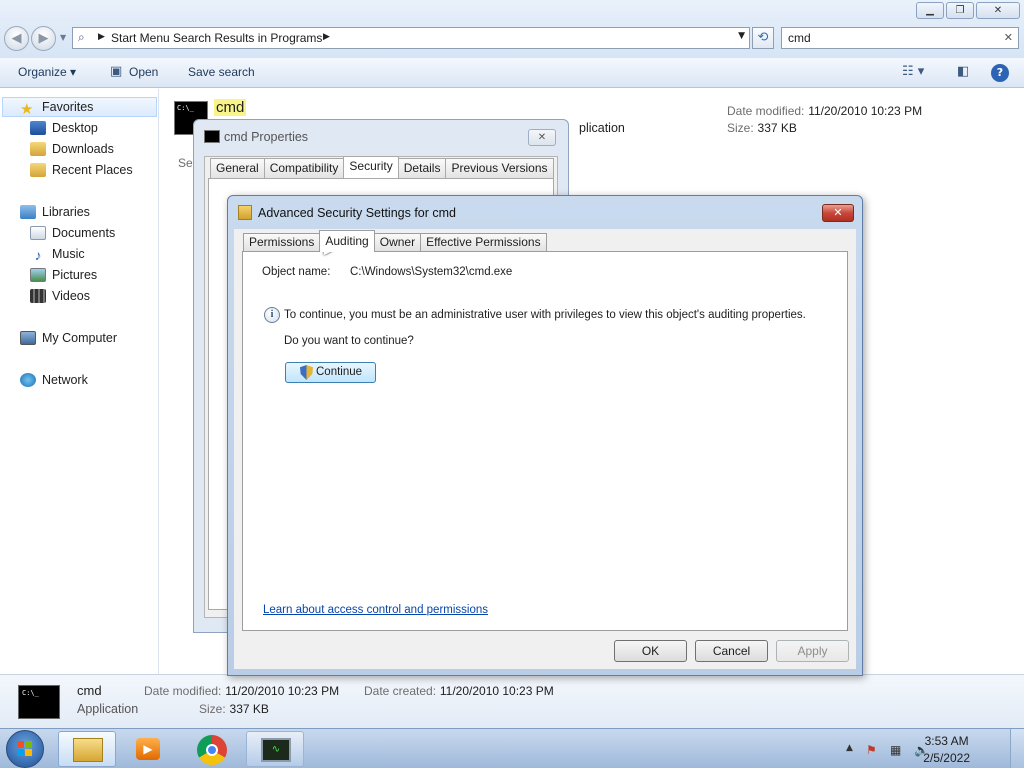 Image resolution: width=1024 pixels, height=768 pixels. I want to click on help-icon: ?, so click(1000, 73).